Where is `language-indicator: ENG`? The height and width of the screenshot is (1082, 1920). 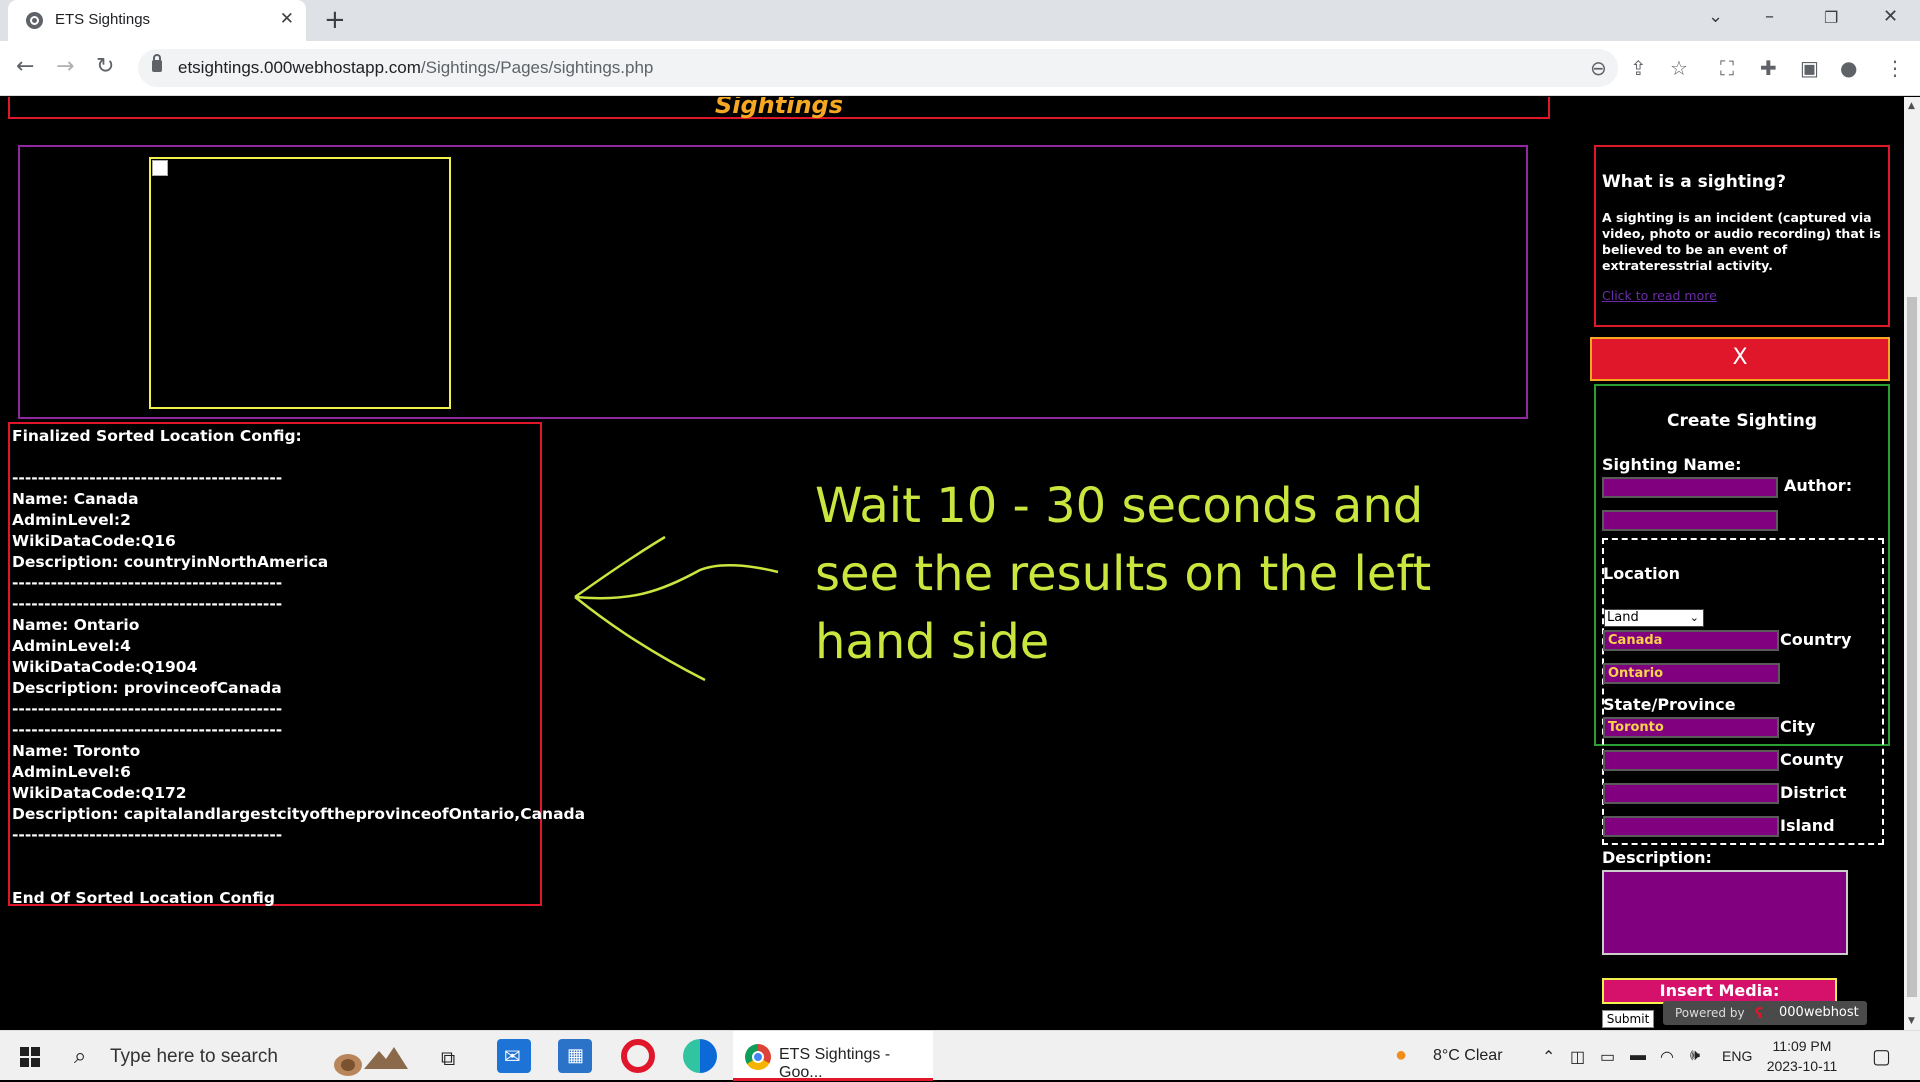 language-indicator: ENG is located at coordinates (1737, 1056).